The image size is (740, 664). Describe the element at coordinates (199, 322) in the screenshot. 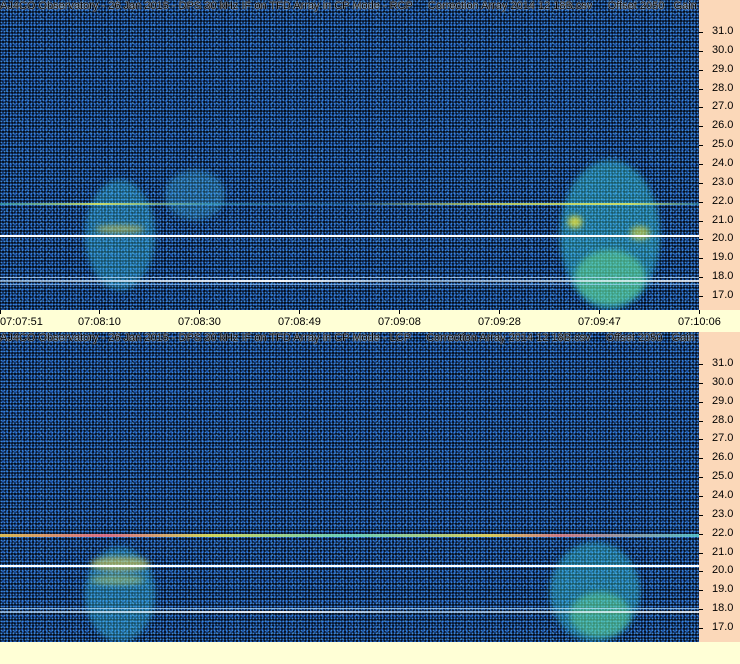

I see `x-tick-label: 07:08:30` at that location.